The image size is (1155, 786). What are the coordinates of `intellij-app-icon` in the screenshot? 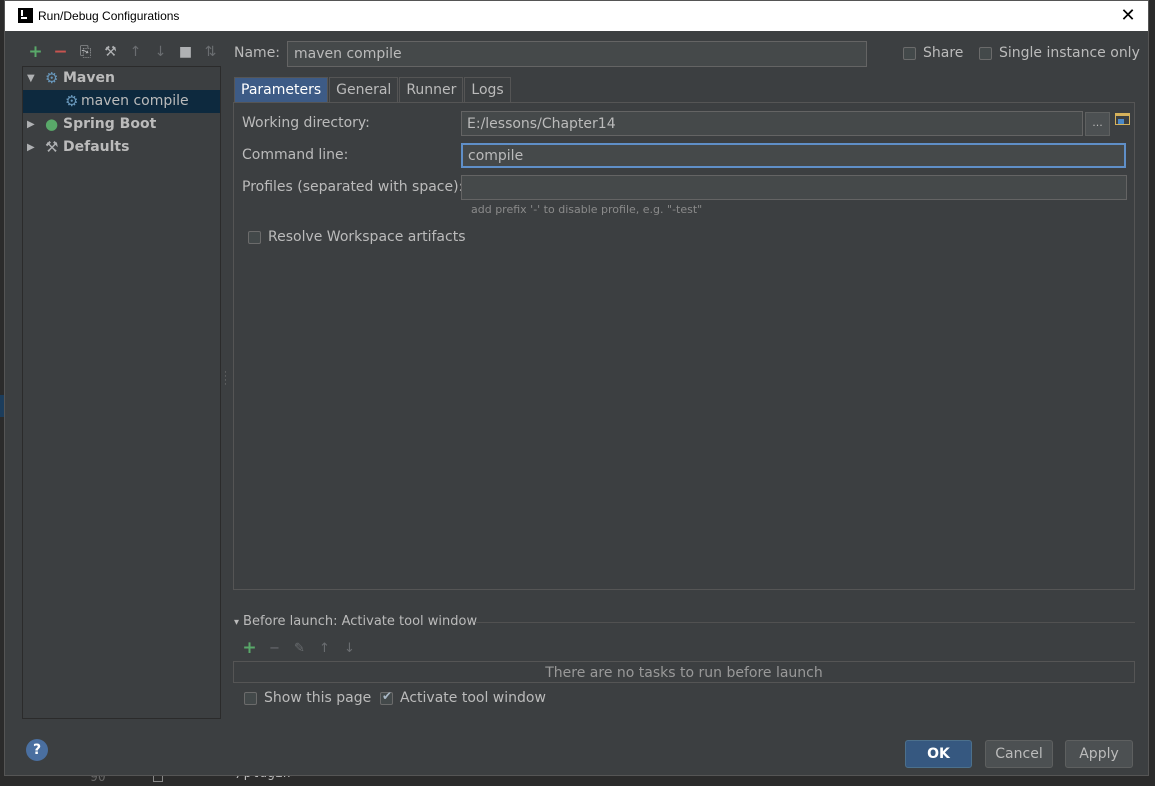 It's located at (25, 15).